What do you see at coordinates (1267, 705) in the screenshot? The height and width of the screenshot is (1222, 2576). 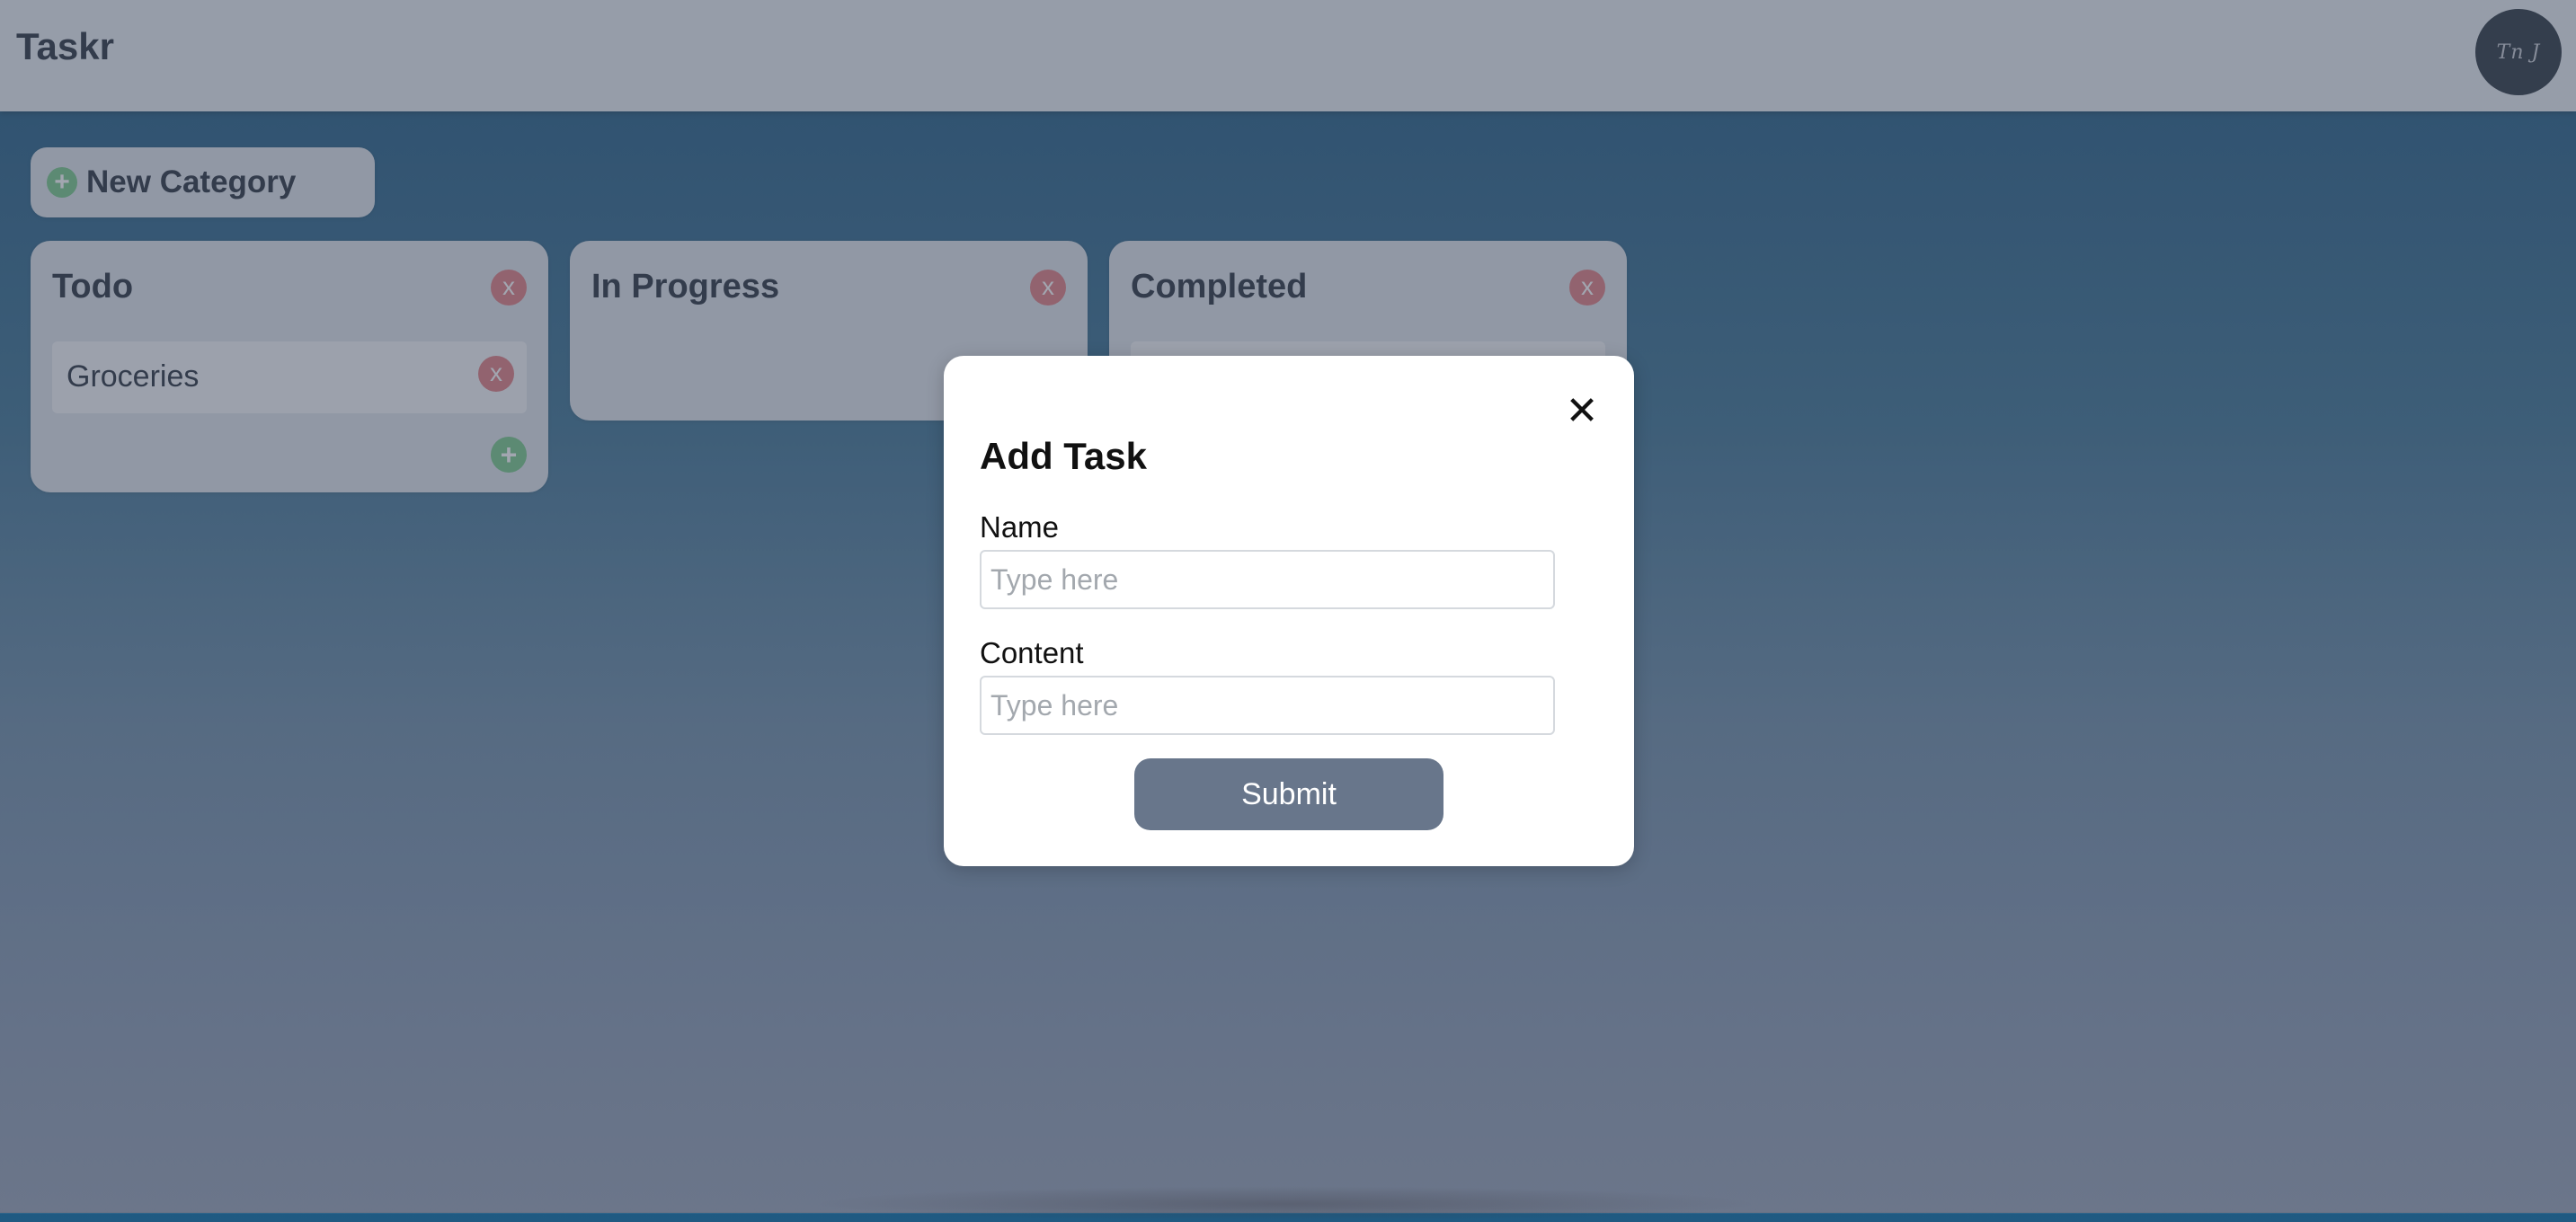 I see `content-input` at bounding box center [1267, 705].